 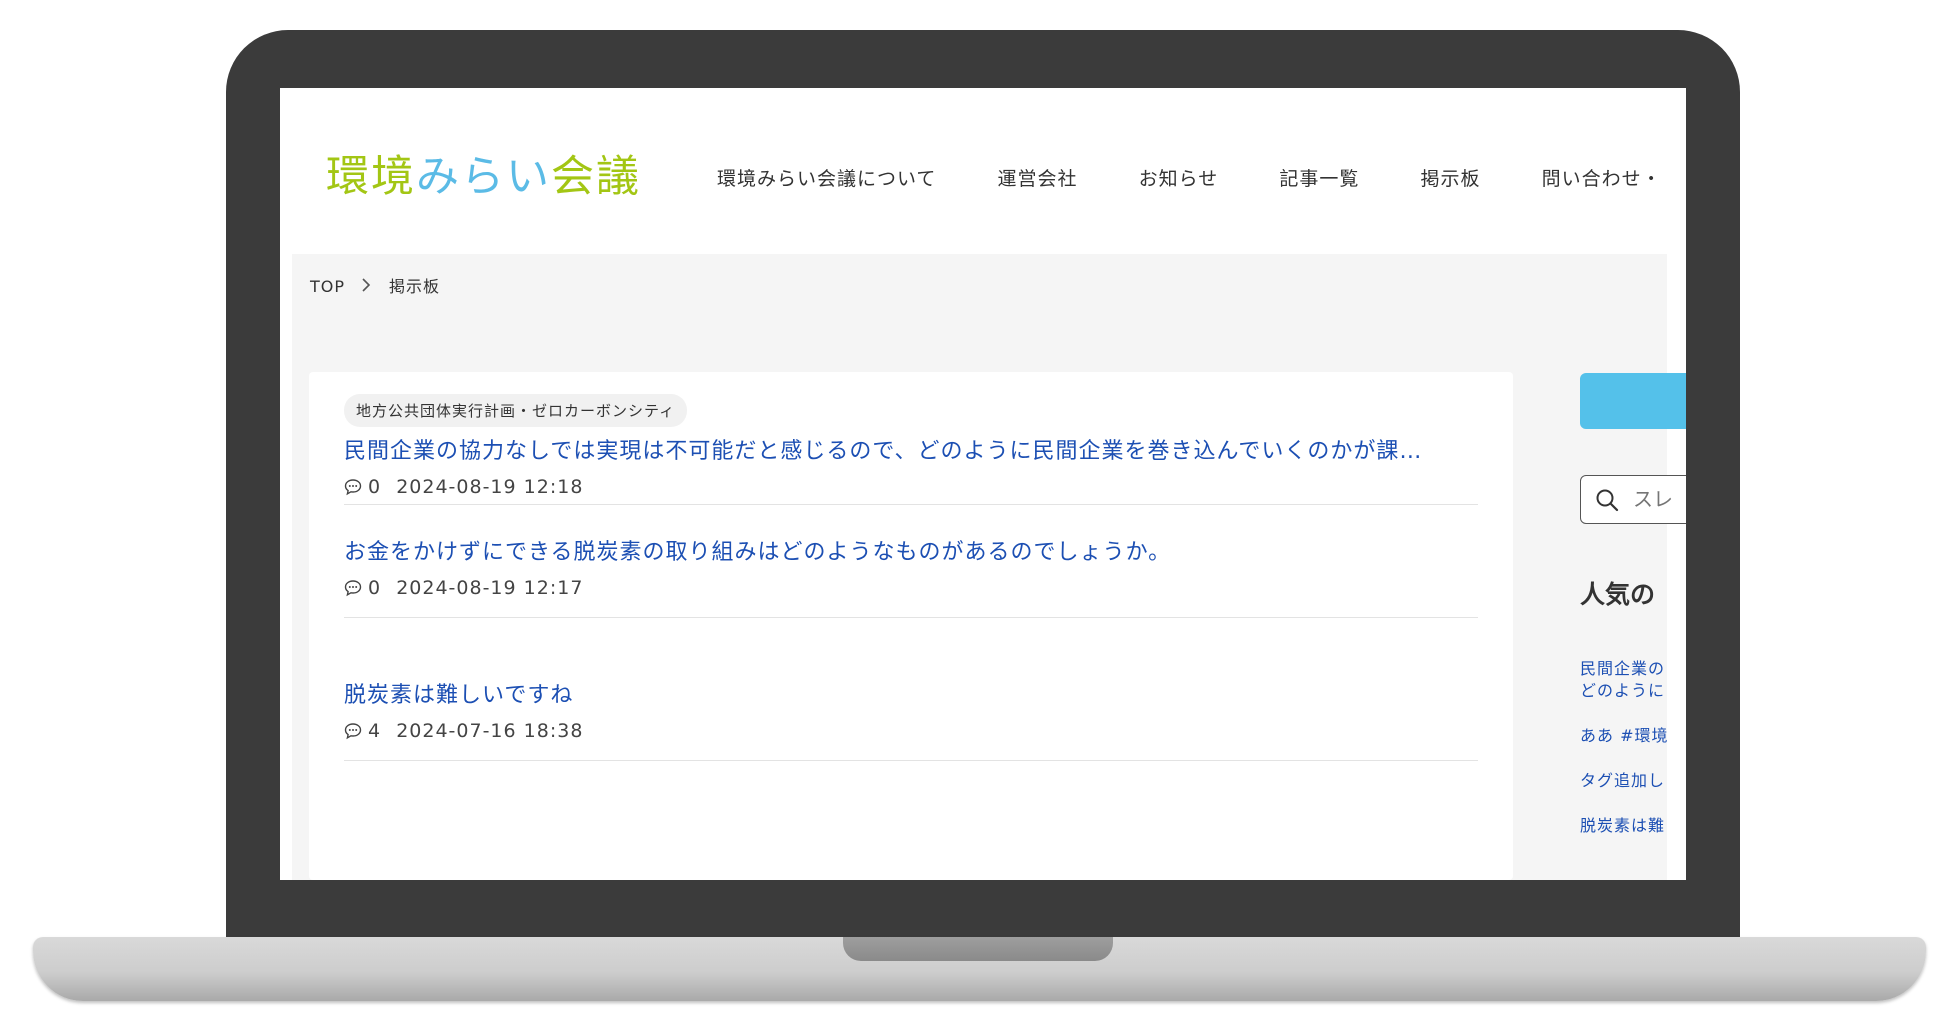 What do you see at coordinates (978, 949) in the screenshot?
I see `laptop-notch` at bounding box center [978, 949].